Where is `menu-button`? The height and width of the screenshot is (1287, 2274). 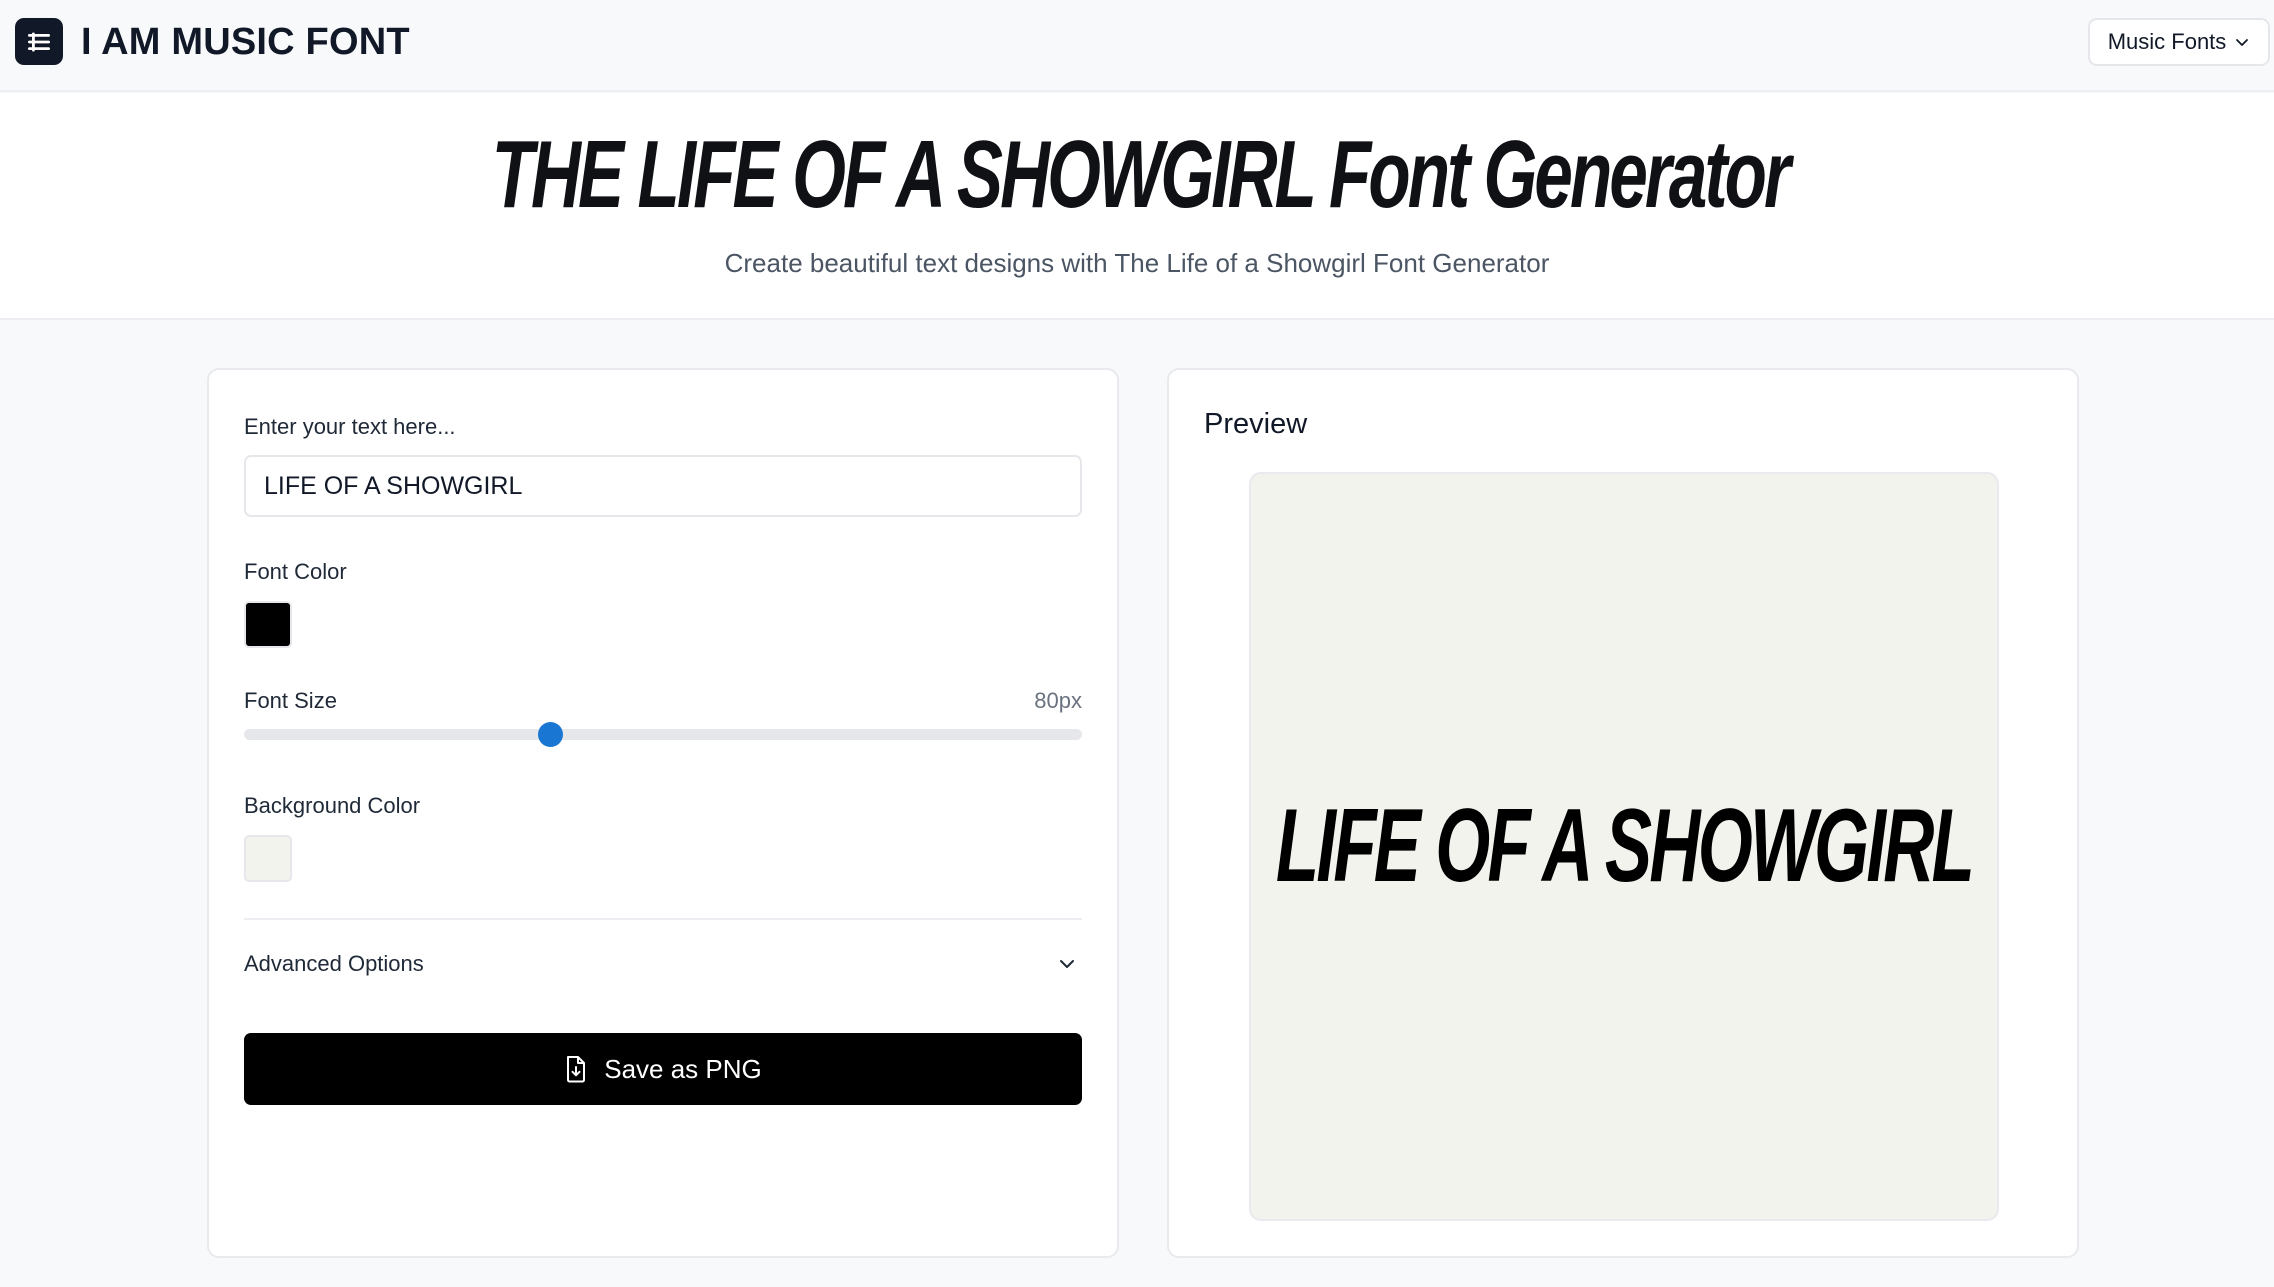 menu-button is located at coordinates (39, 41).